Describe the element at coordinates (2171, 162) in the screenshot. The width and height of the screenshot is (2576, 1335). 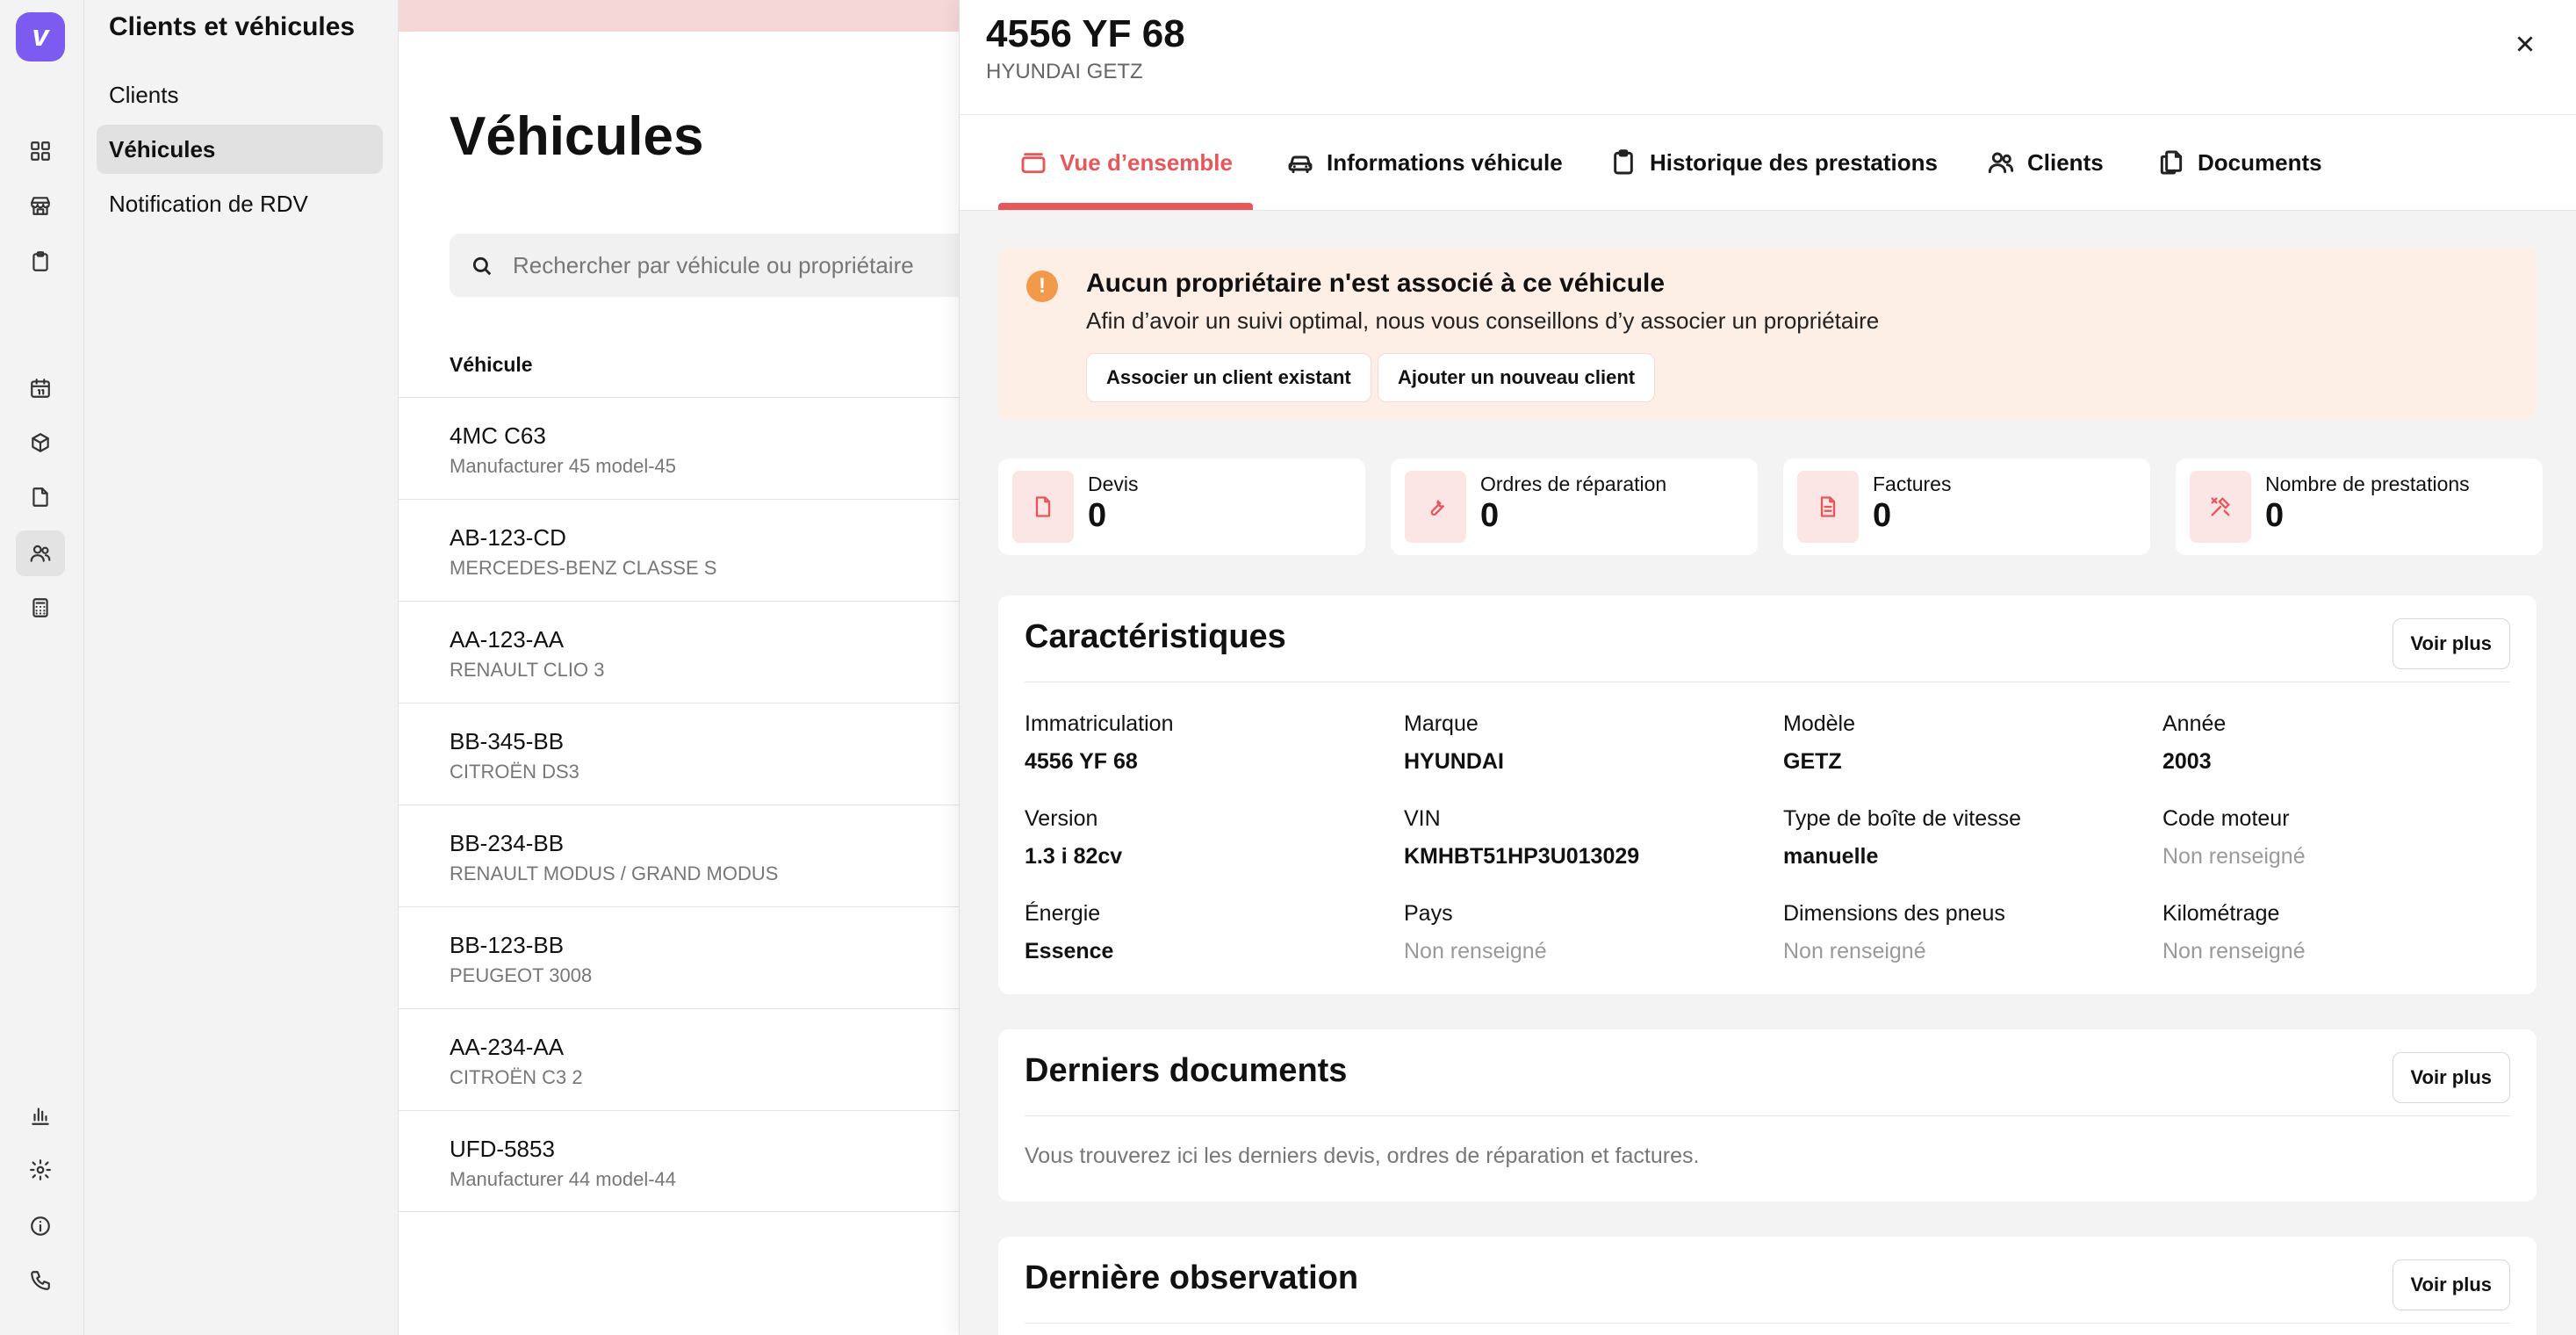
I see `documents-icon` at that location.